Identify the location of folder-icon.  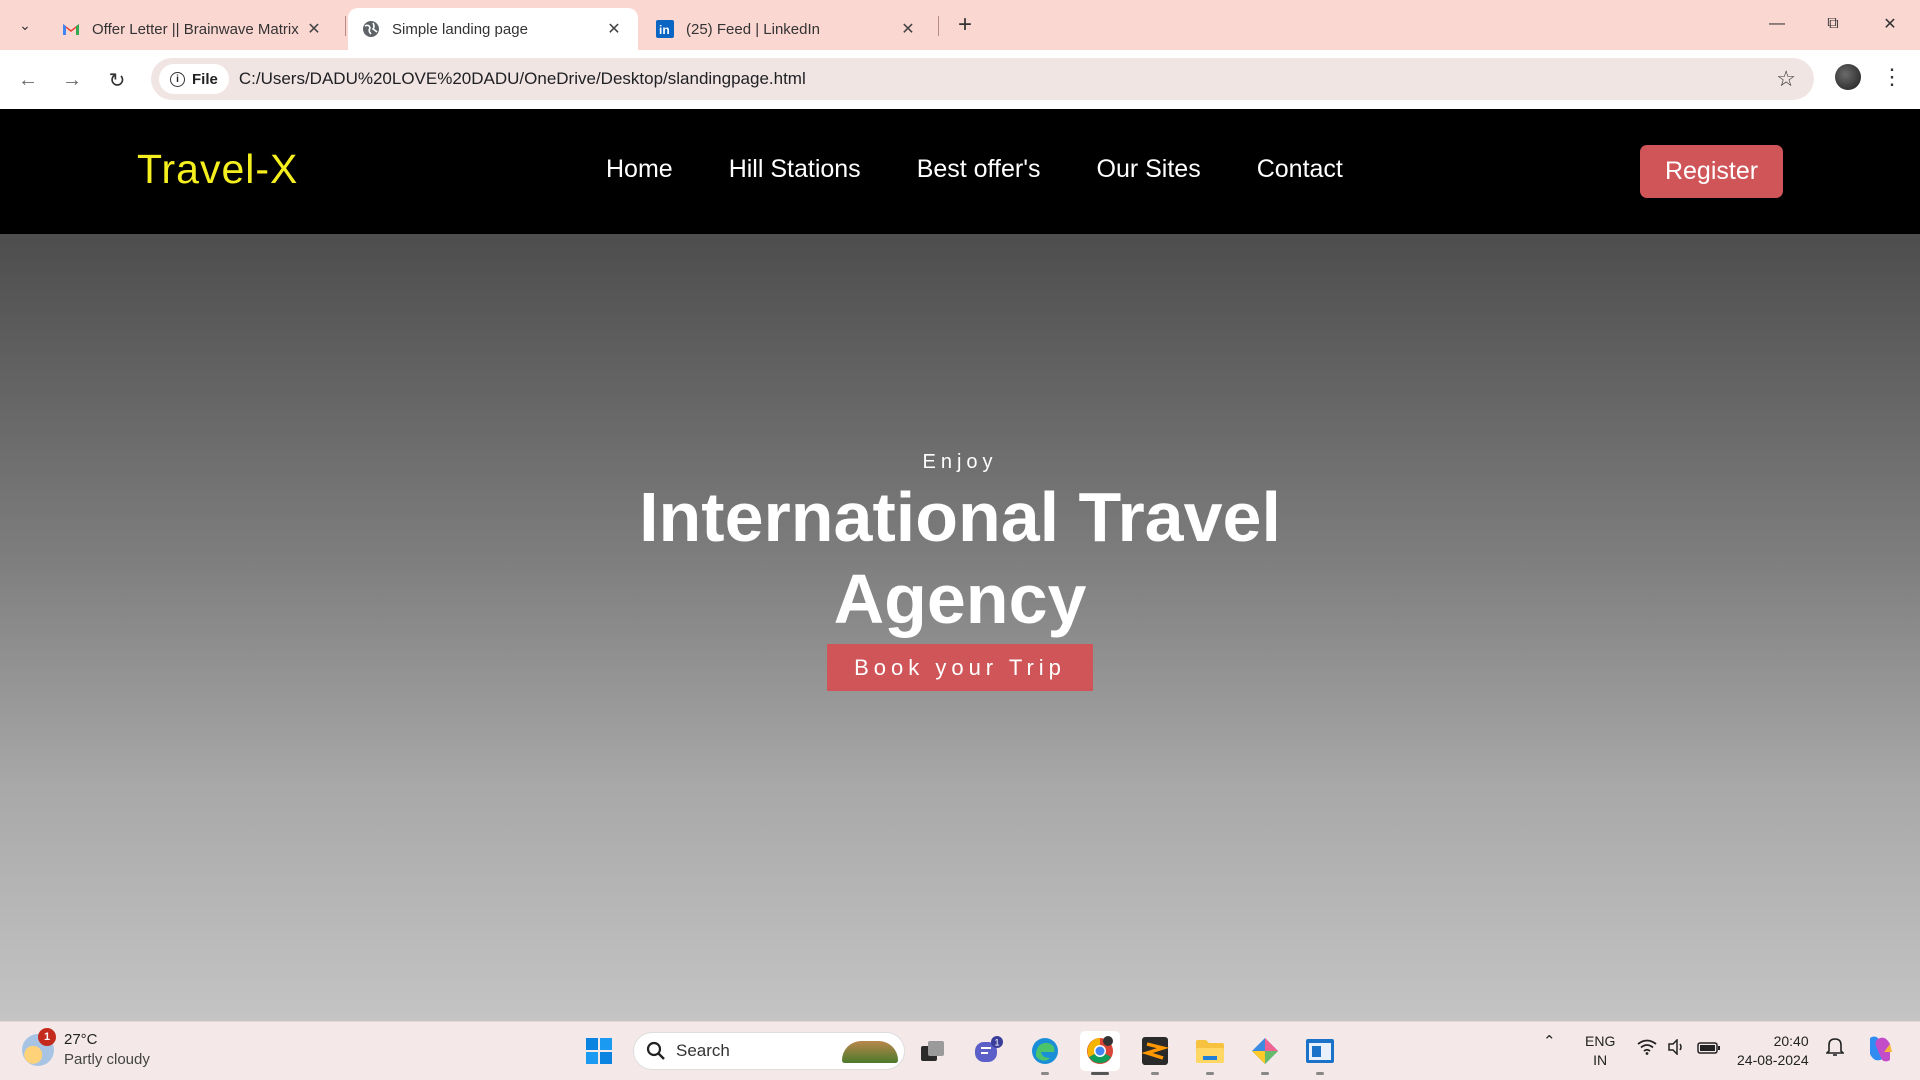
(1210, 1051).